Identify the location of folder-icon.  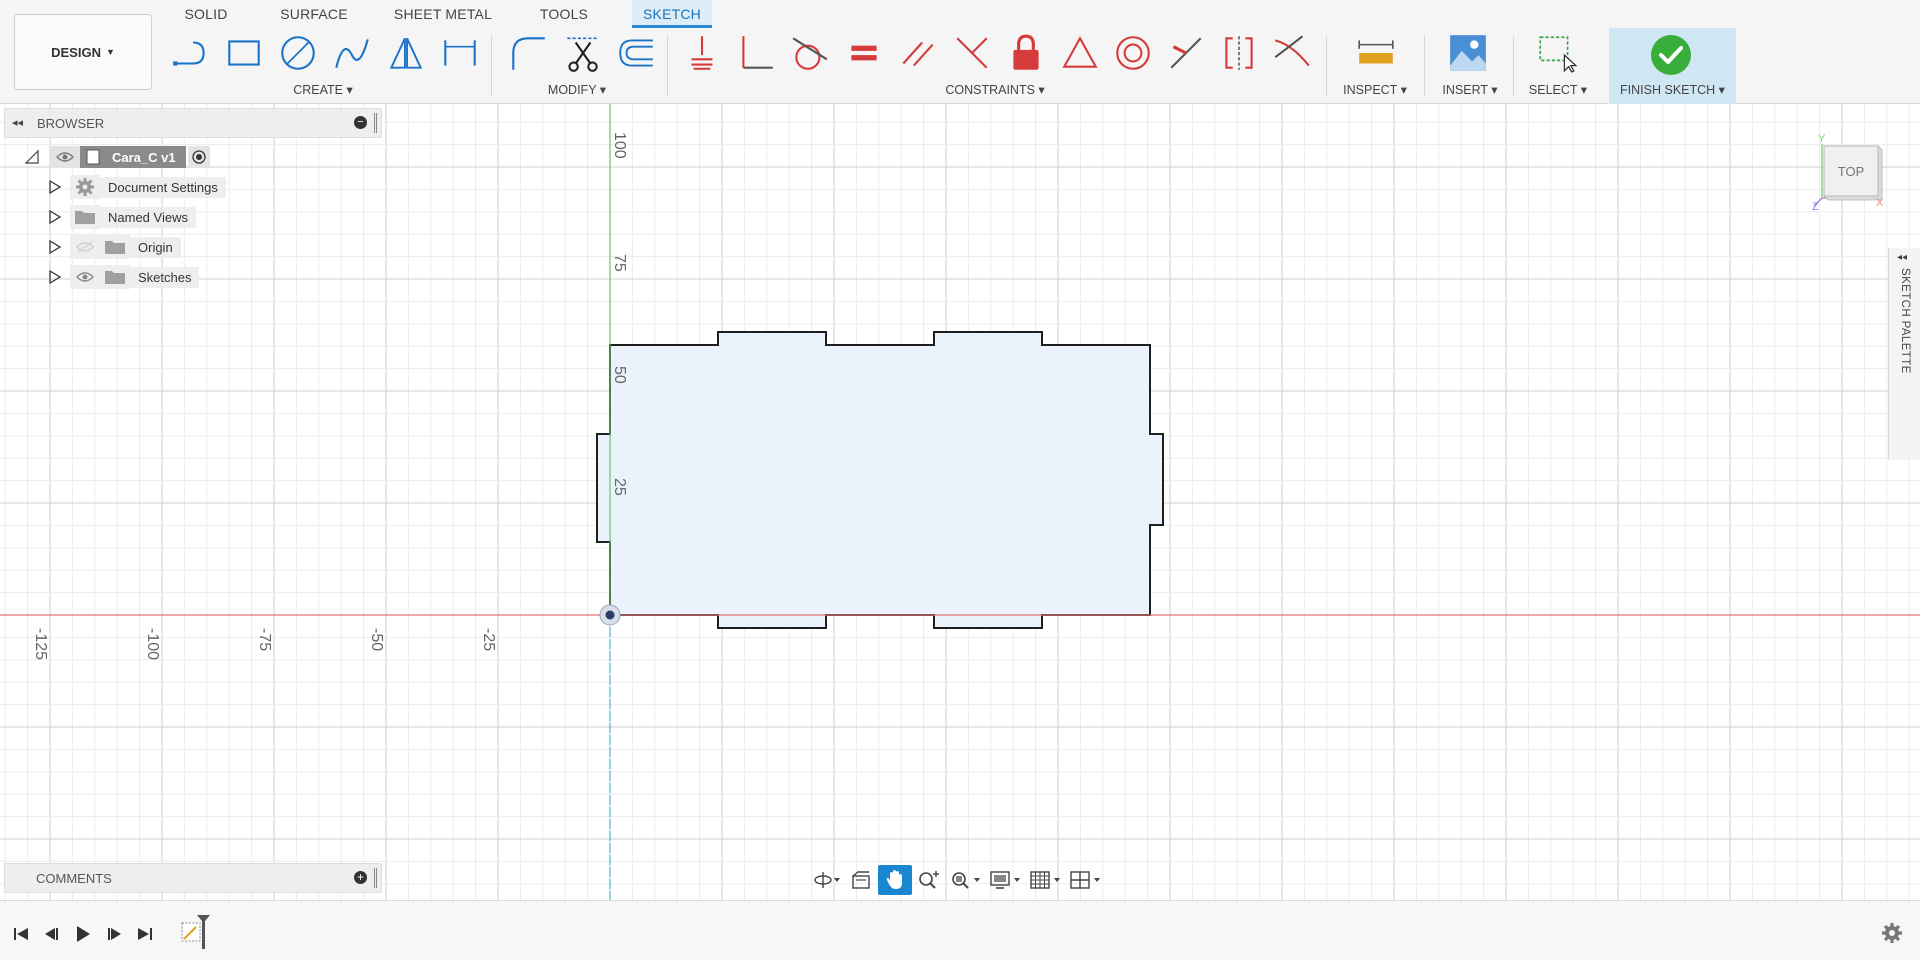
(85, 217).